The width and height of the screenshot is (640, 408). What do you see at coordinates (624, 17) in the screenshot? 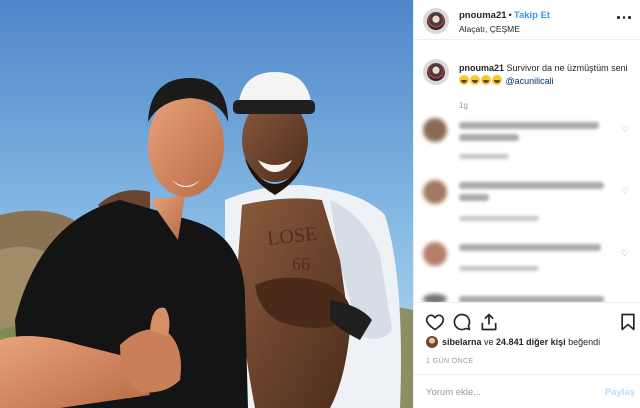
I see `more-options-icon` at bounding box center [624, 17].